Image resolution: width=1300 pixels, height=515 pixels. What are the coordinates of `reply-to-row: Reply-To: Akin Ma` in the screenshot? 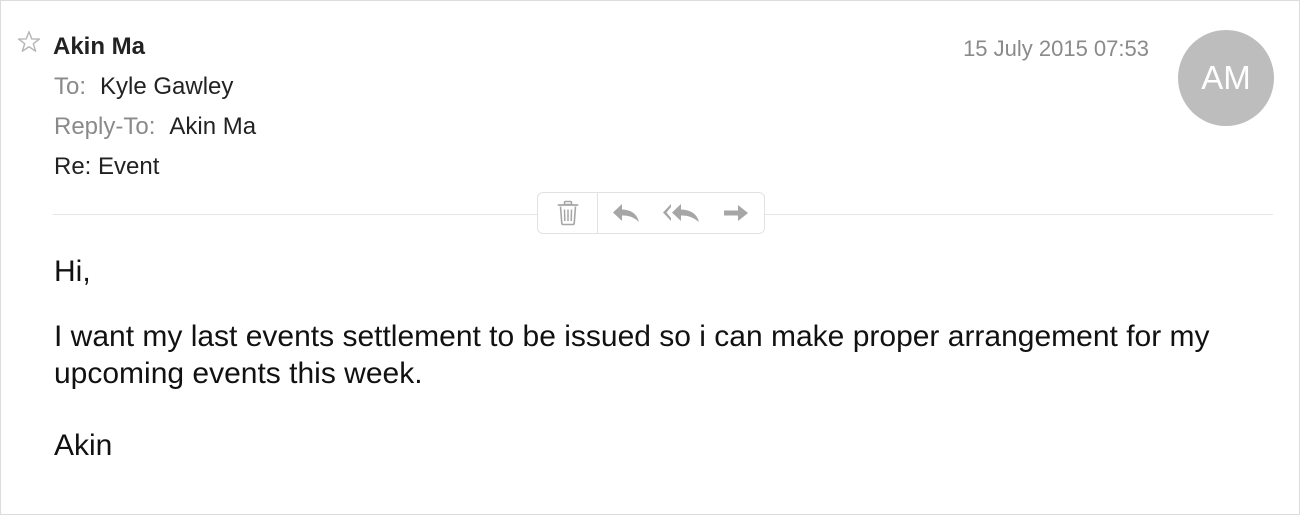 It's located at (155, 127).